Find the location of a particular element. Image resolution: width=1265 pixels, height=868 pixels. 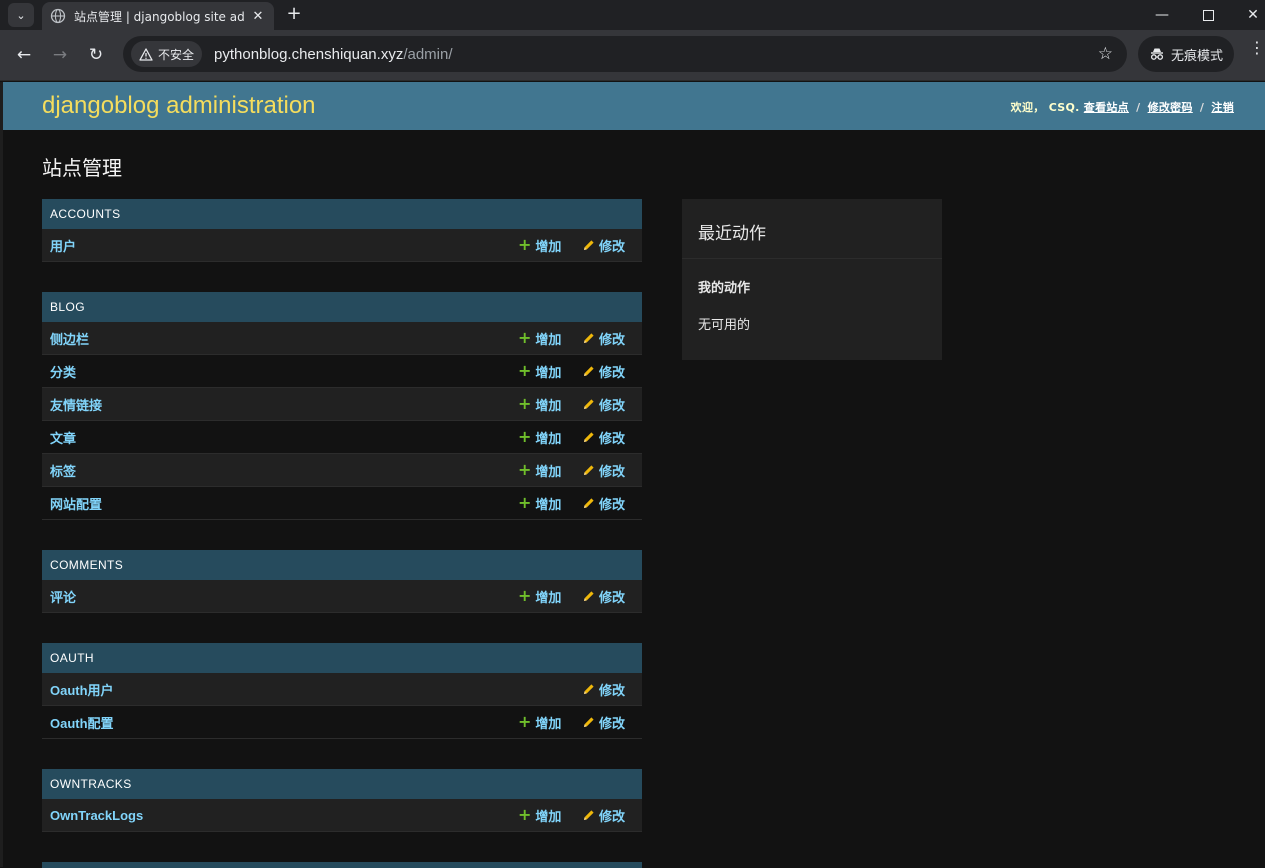

arrow-right-icon: → is located at coordinates (60, 55).